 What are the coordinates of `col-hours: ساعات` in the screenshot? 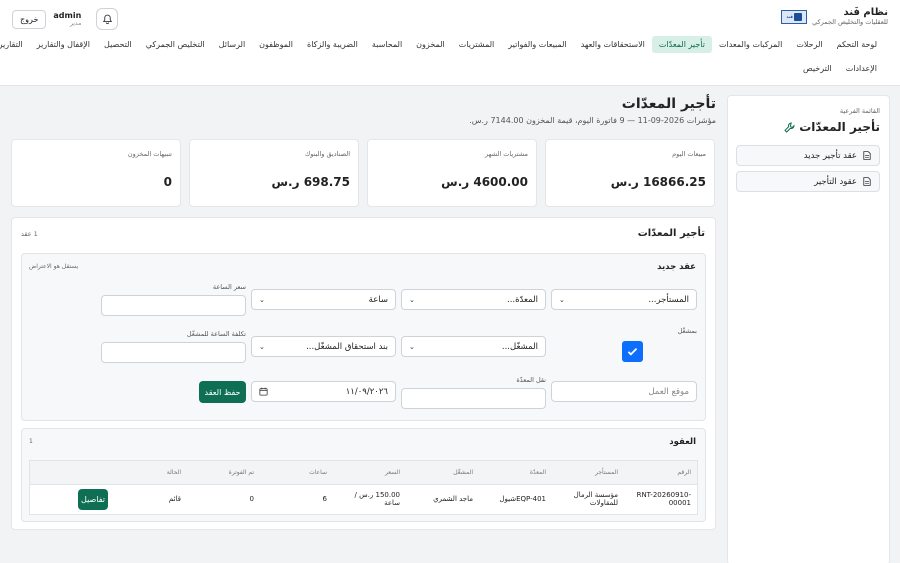 It's located at (296, 473).